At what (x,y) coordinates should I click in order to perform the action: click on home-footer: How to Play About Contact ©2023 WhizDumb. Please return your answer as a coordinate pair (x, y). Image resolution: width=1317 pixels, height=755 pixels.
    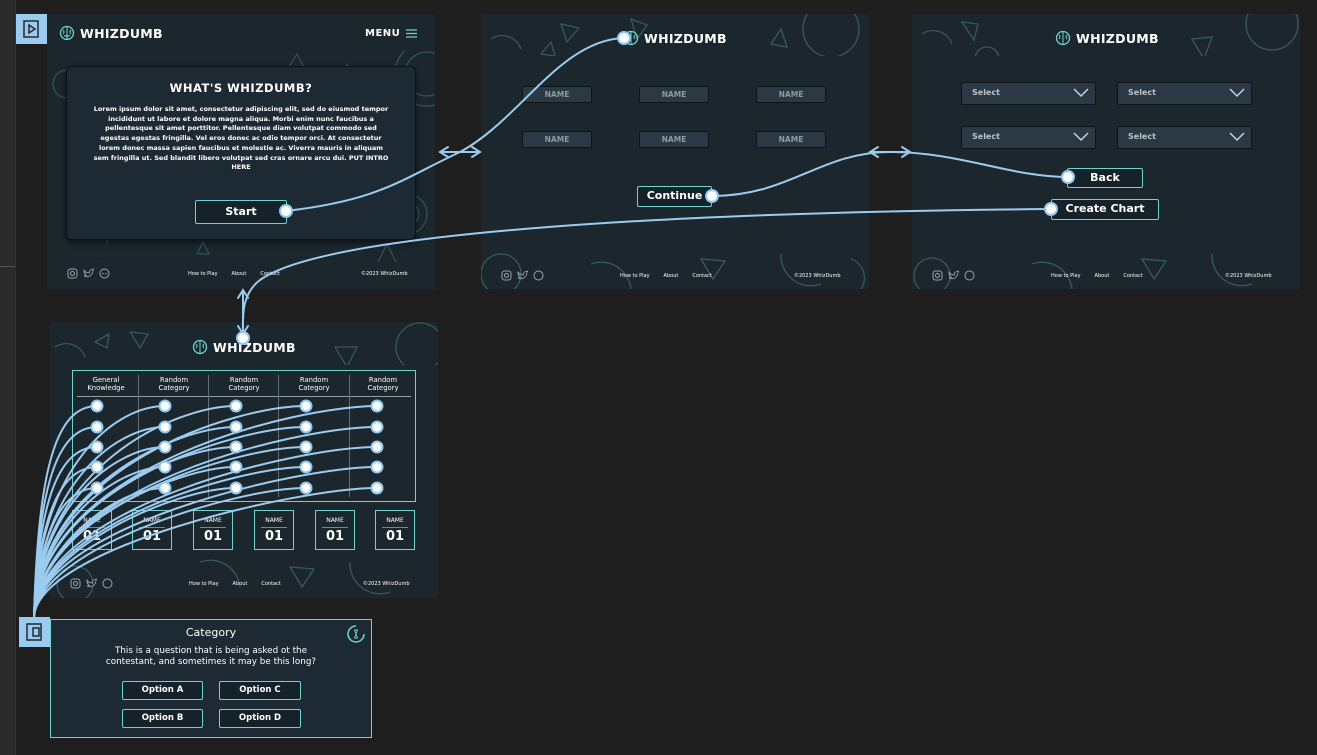
    Looking at the image, I should click on (241, 273).